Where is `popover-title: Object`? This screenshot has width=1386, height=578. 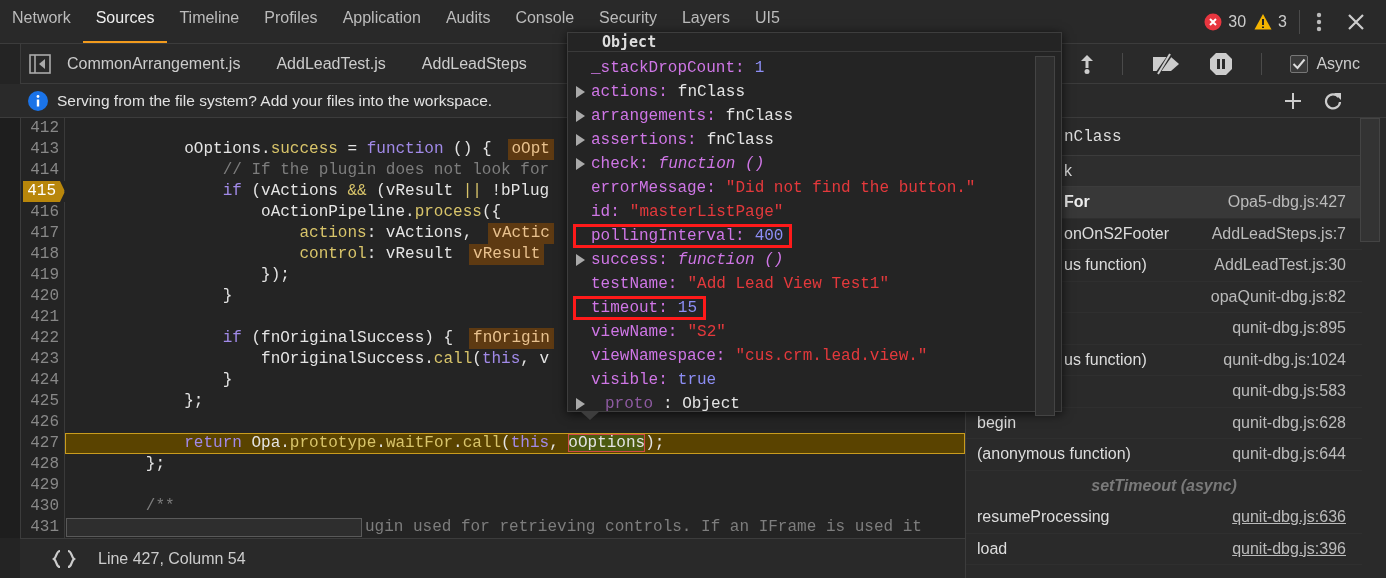 popover-title: Object is located at coordinates (814, 42).